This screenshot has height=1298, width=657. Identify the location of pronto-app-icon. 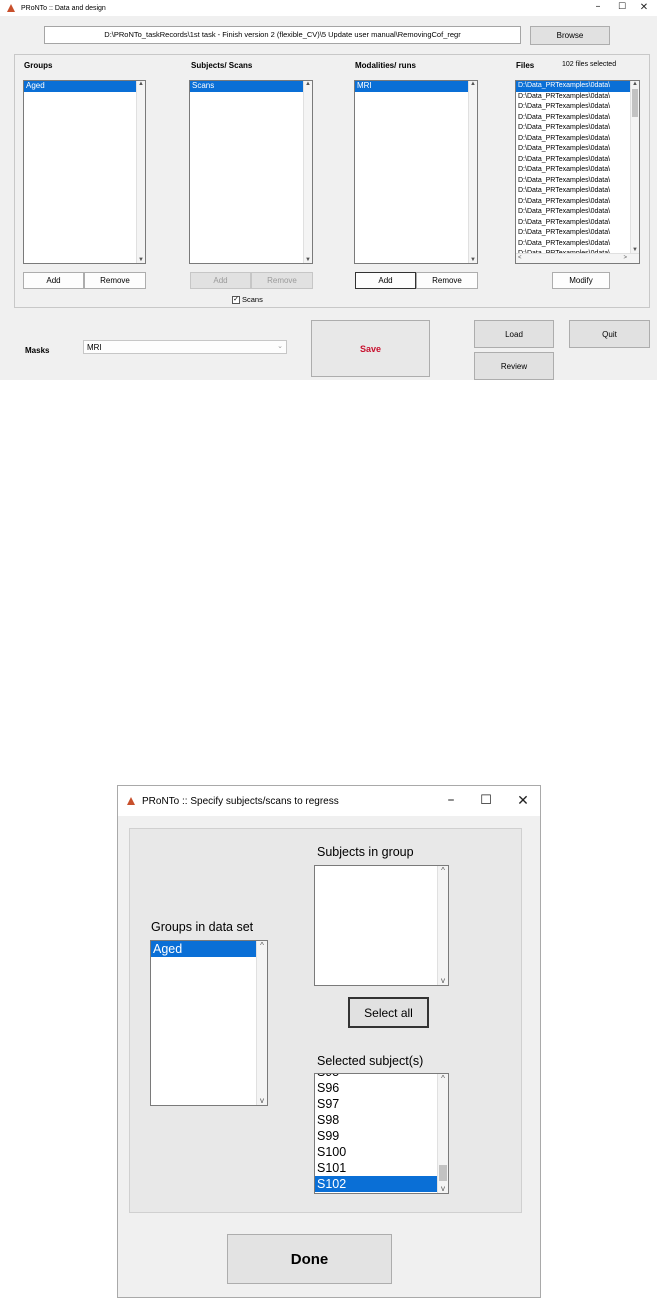
(131, 801).